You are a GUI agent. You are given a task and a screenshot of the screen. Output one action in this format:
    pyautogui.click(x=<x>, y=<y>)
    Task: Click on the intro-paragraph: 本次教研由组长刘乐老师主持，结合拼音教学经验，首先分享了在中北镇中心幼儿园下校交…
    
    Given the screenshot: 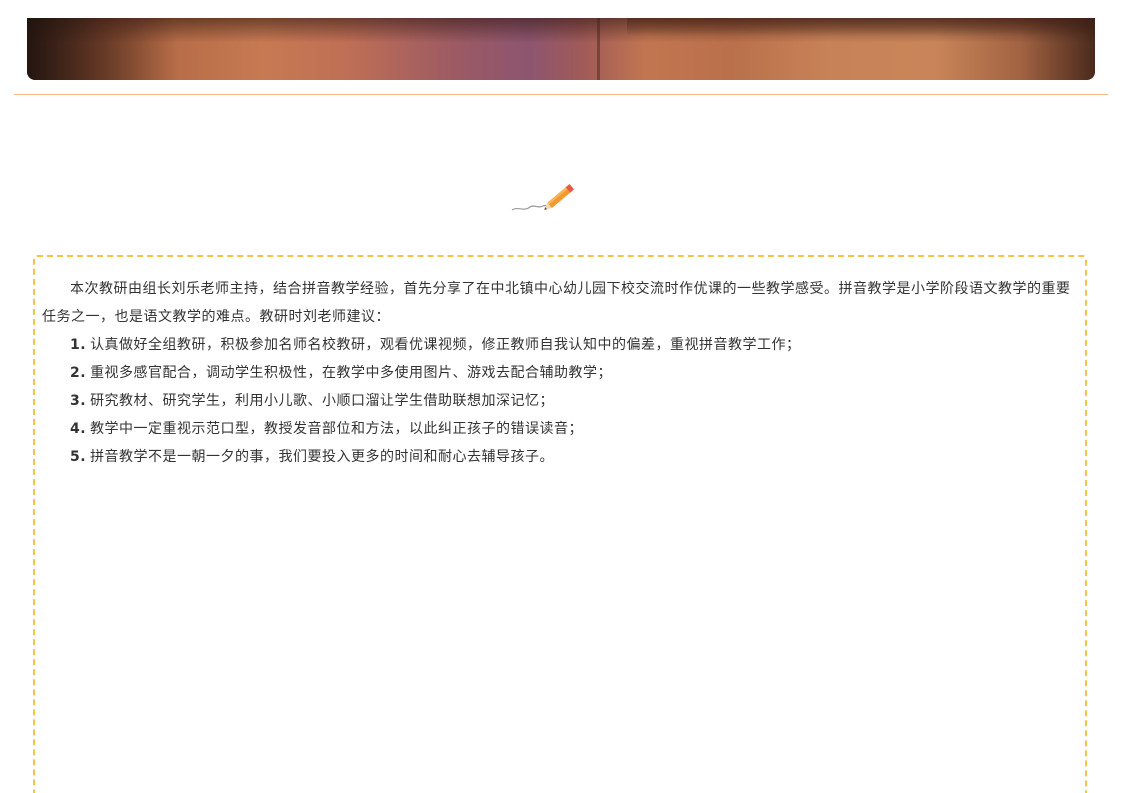 What is the action you would take?
    pyautogui.click(x=556, y=303)
    